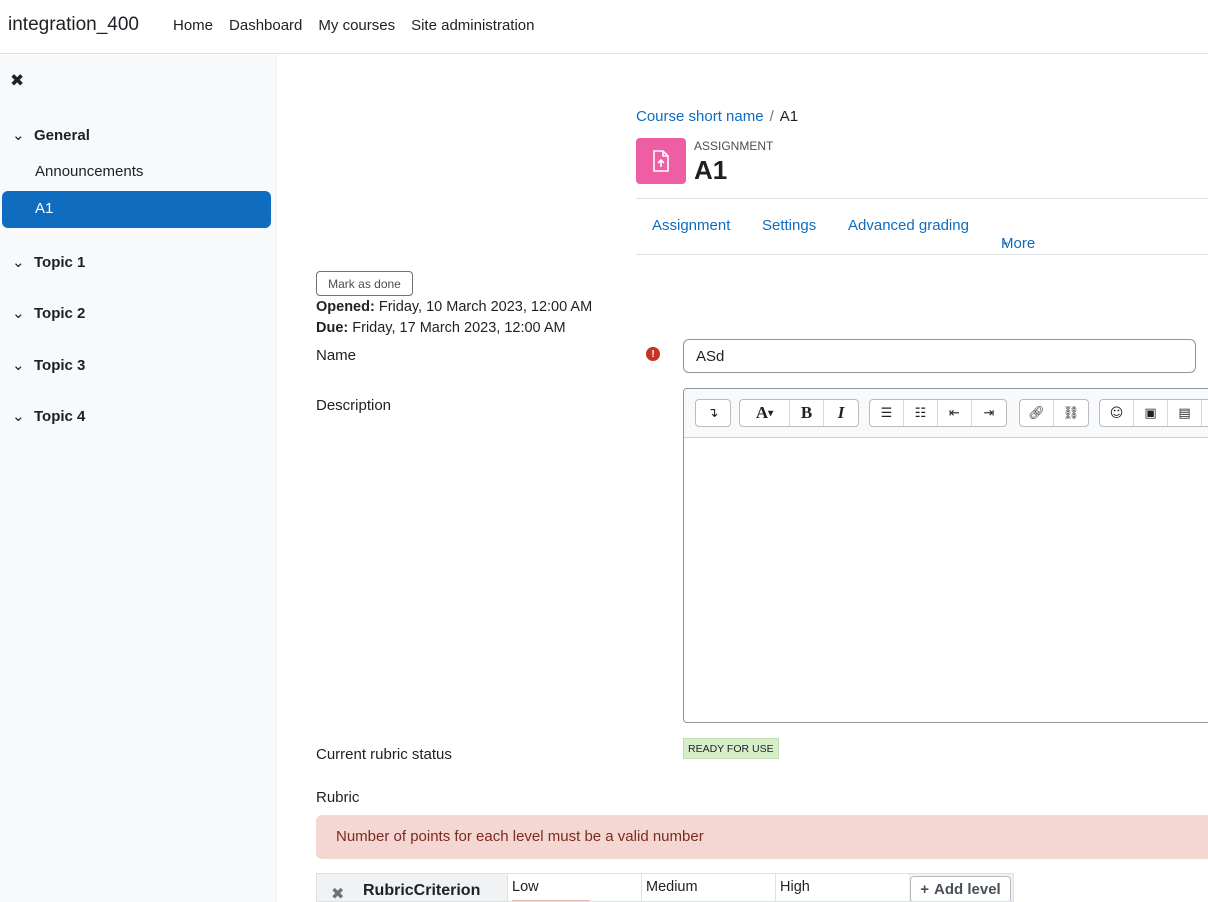 The width and height of the screenshot is (1208, 902). I want to click on tab-advanced-grading: Advanced grading, so click(908, 225).